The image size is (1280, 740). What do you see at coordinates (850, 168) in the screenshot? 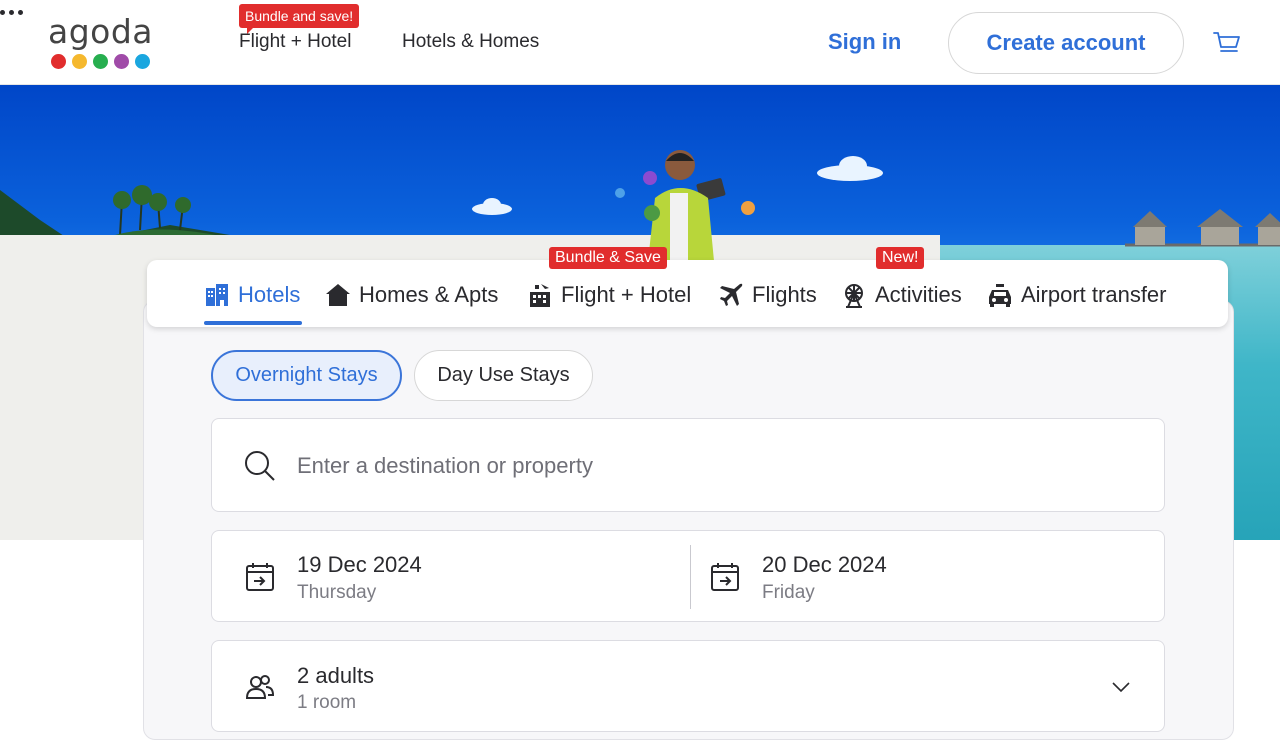
I see `cloud-large` at bounding box center [850, 168].